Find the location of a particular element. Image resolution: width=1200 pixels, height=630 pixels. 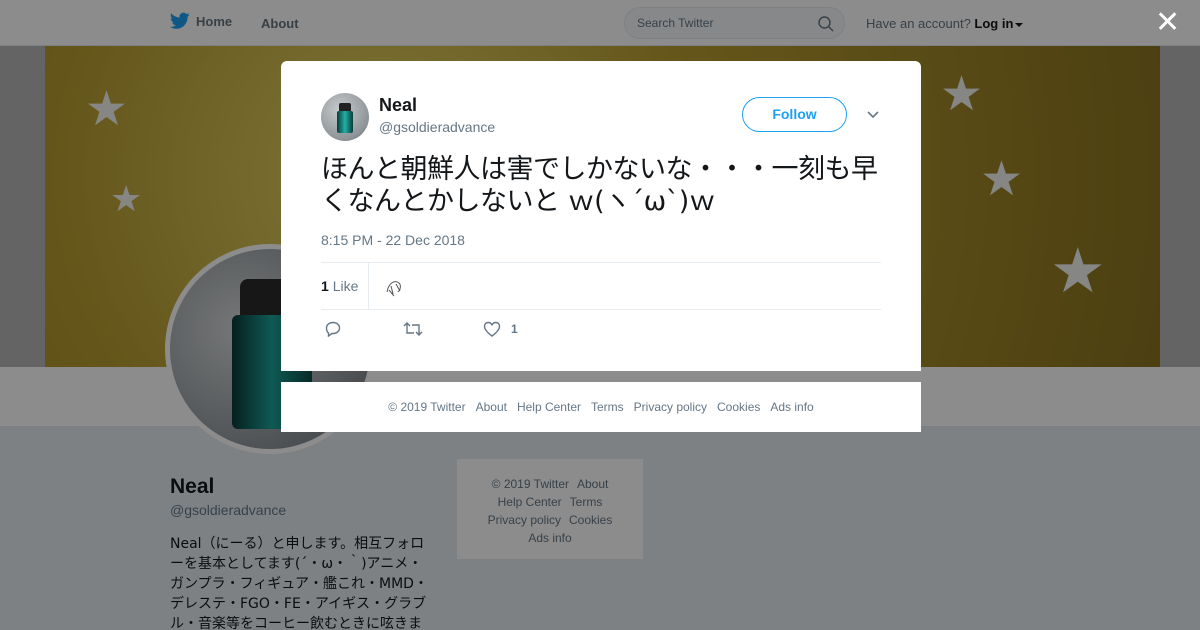

retweet-icon is located at coordinates (413, 329).